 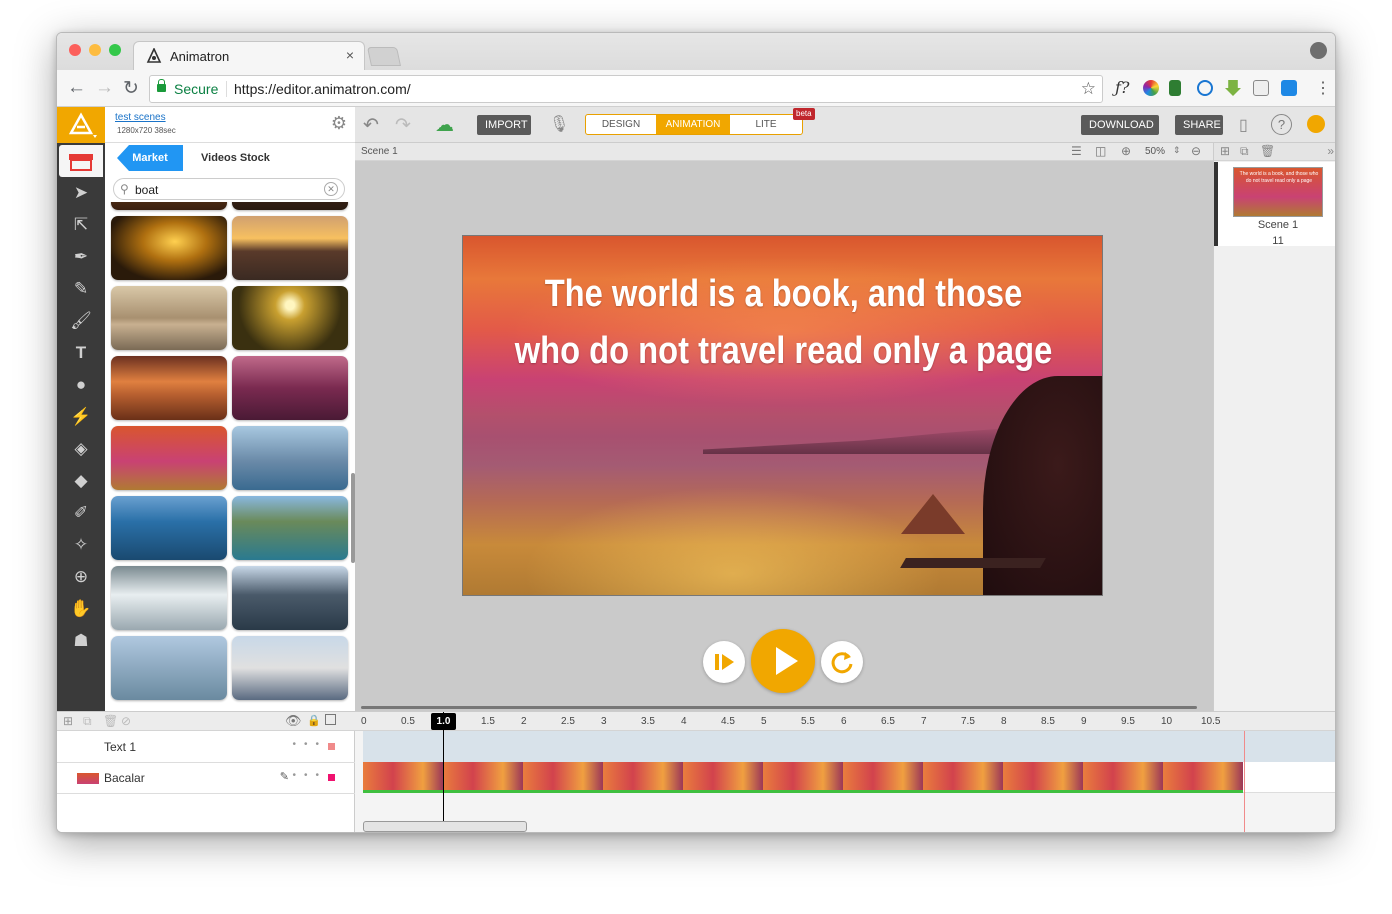 What do you see at coordinates (1316, 124) in the screenshot?
I see `user-avatar` at bounding box center [1316, 124].